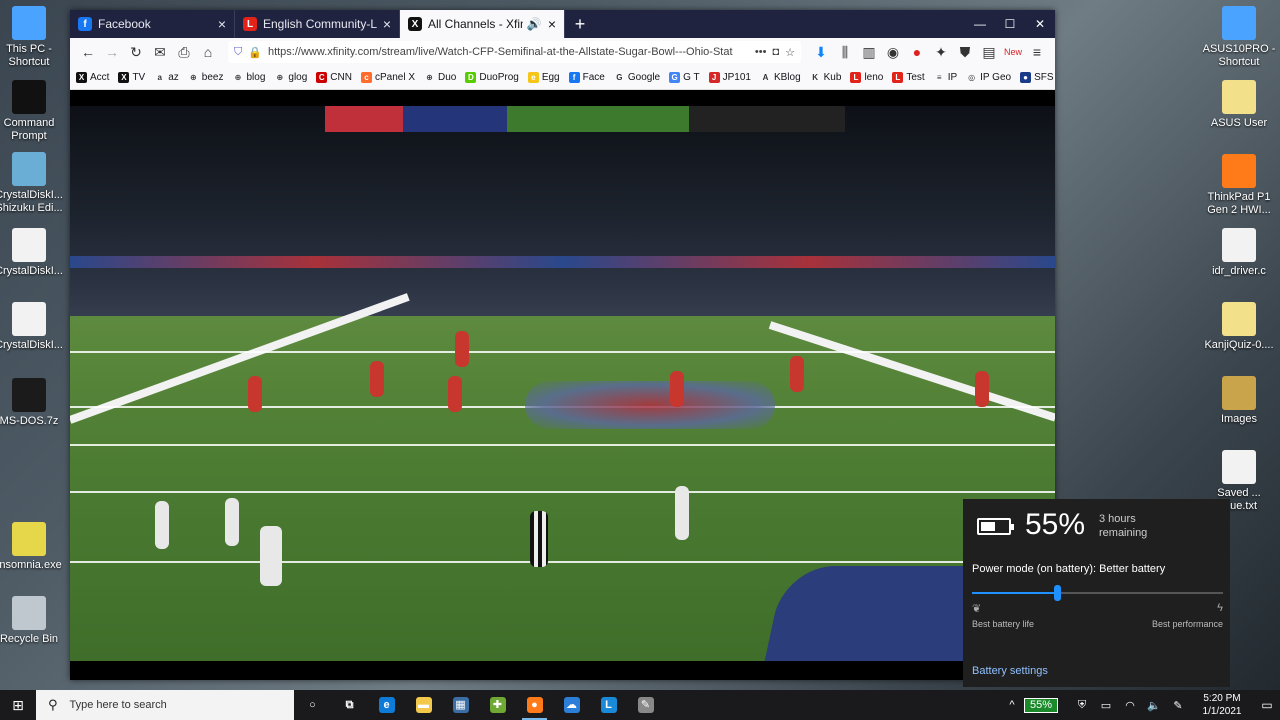 Image resolution: width=1280 pixels, height=720 pixels. What do you see at coordinates (825, 77) in the screenshot?
I see `bookmark-item: K Kub` at bounding box center [825, 77].